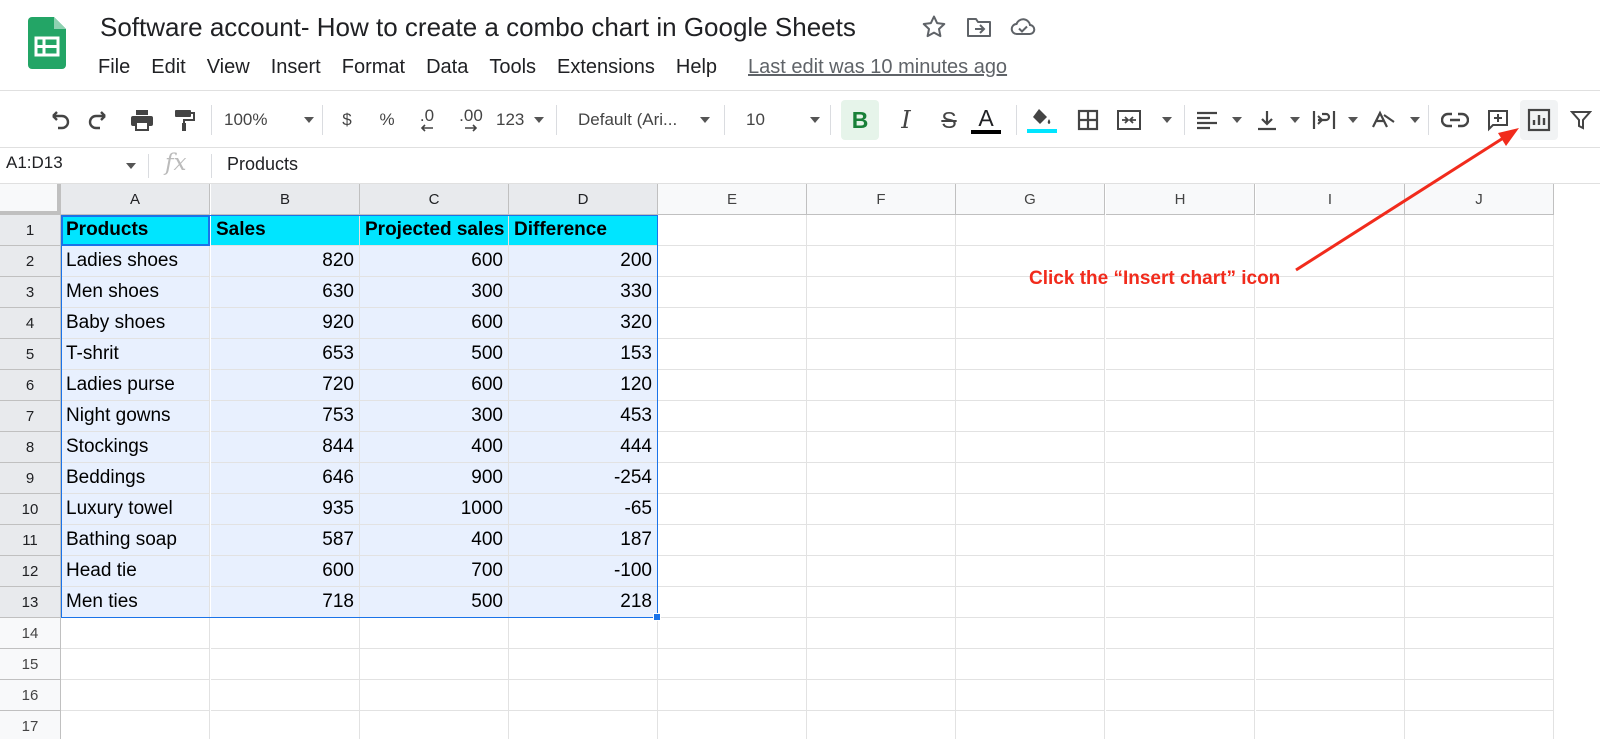  I want to click on fill-handle, so click(657, 617).